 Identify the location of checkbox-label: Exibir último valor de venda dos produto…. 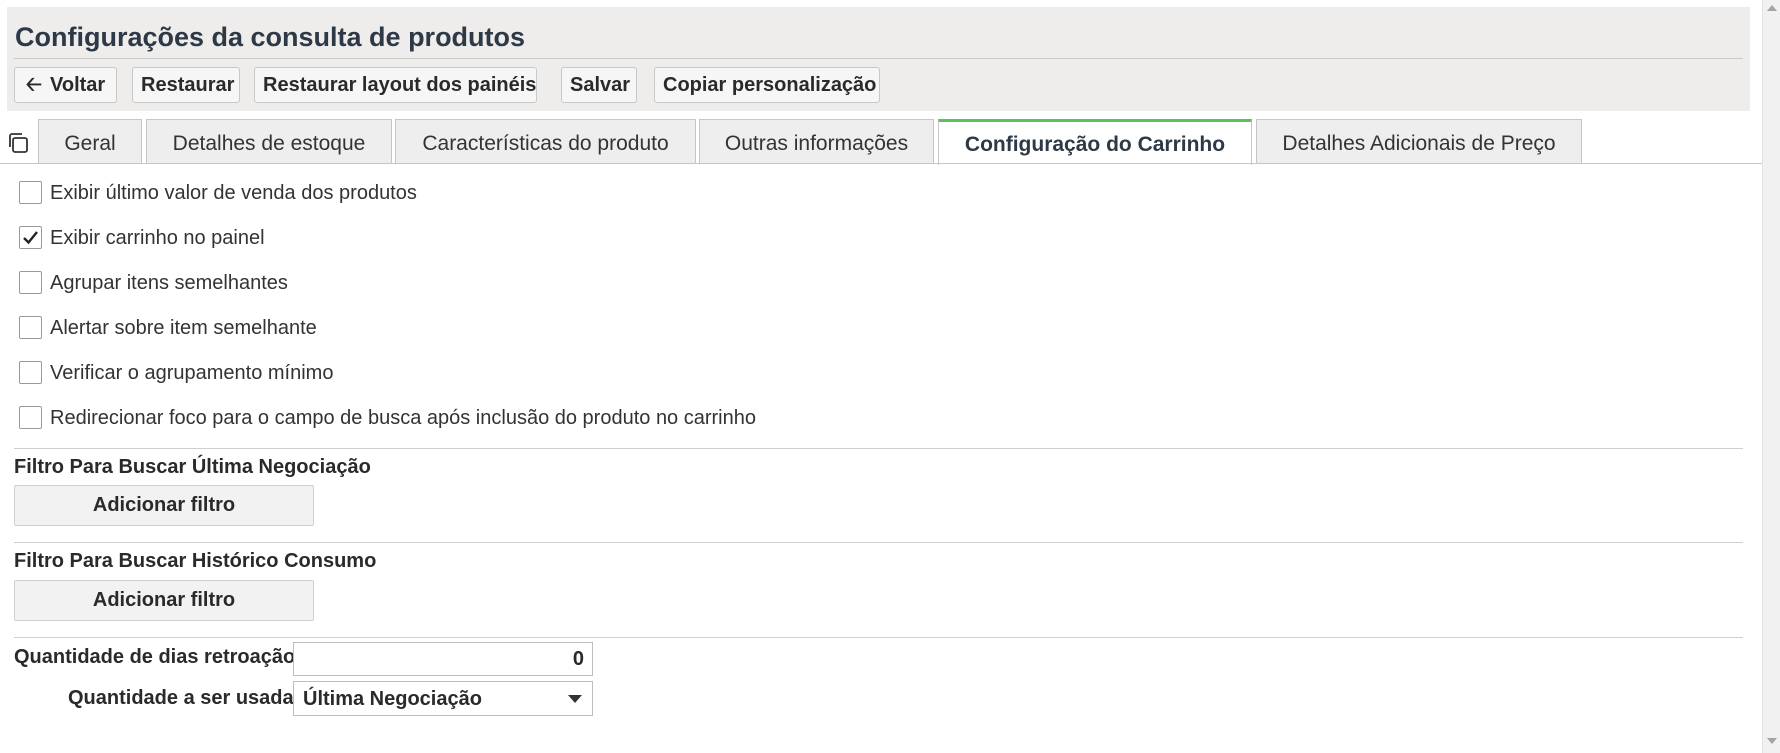
(233, 193).